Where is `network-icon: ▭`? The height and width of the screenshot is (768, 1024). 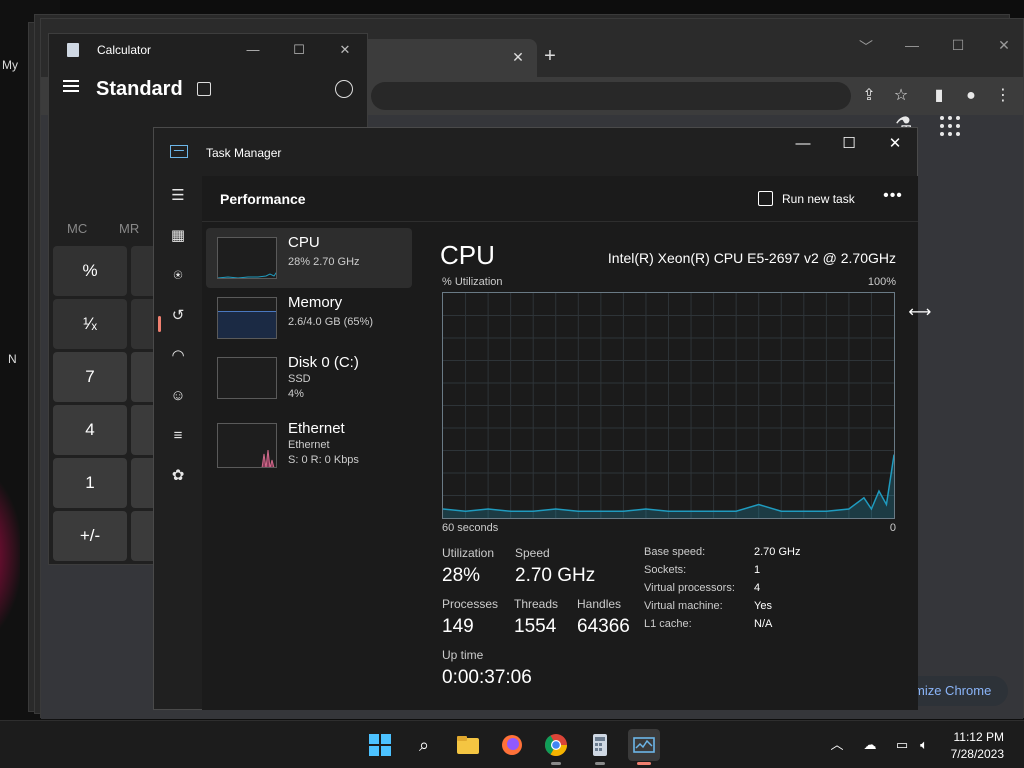
network-icon: ▭ is located at coordinates (902, 745).